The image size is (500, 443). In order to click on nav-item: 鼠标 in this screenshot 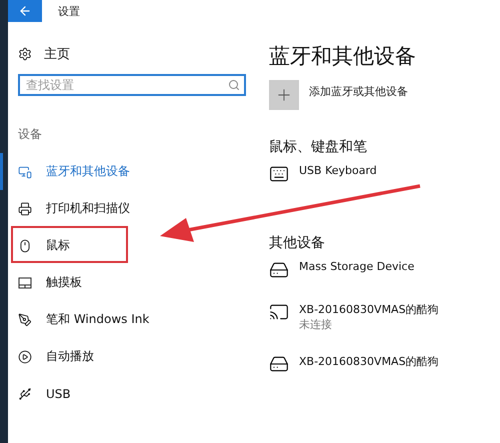, I will do `click(129, 245)`.